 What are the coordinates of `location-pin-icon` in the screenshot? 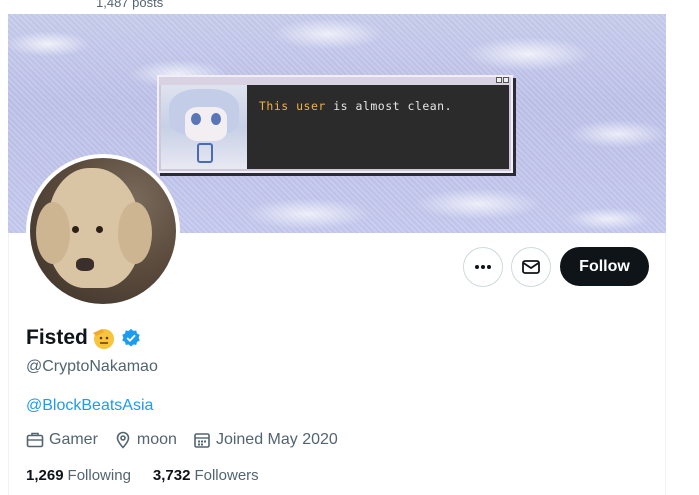 It's located at (123, 440).